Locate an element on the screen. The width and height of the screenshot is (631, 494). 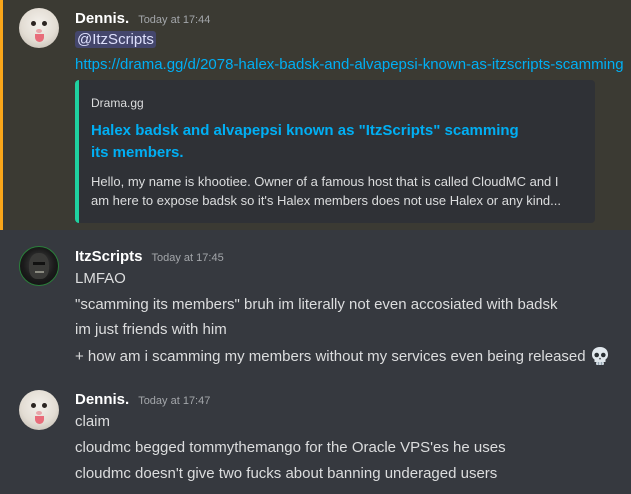
timestamp: Today at 17:45 is located at coordinates (187, 258).